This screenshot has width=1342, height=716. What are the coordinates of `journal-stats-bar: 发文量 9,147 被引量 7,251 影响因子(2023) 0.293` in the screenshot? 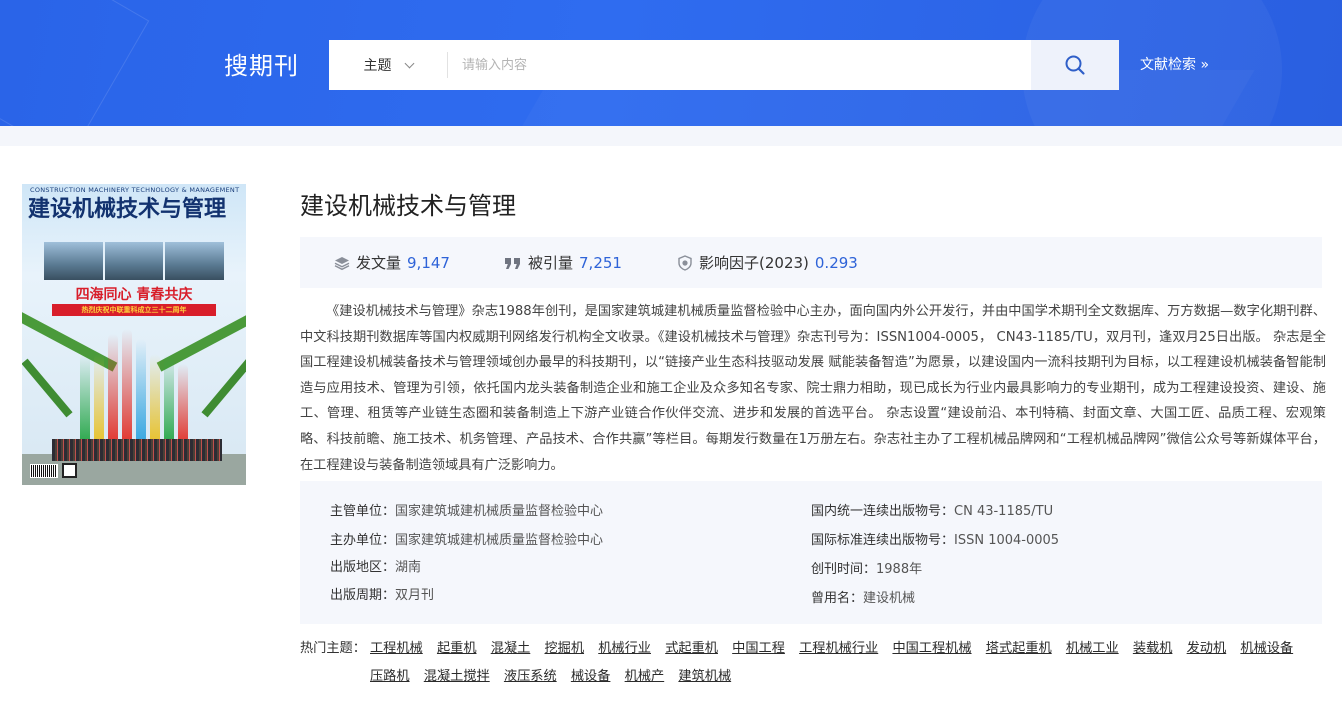 It's located at (811, 262).